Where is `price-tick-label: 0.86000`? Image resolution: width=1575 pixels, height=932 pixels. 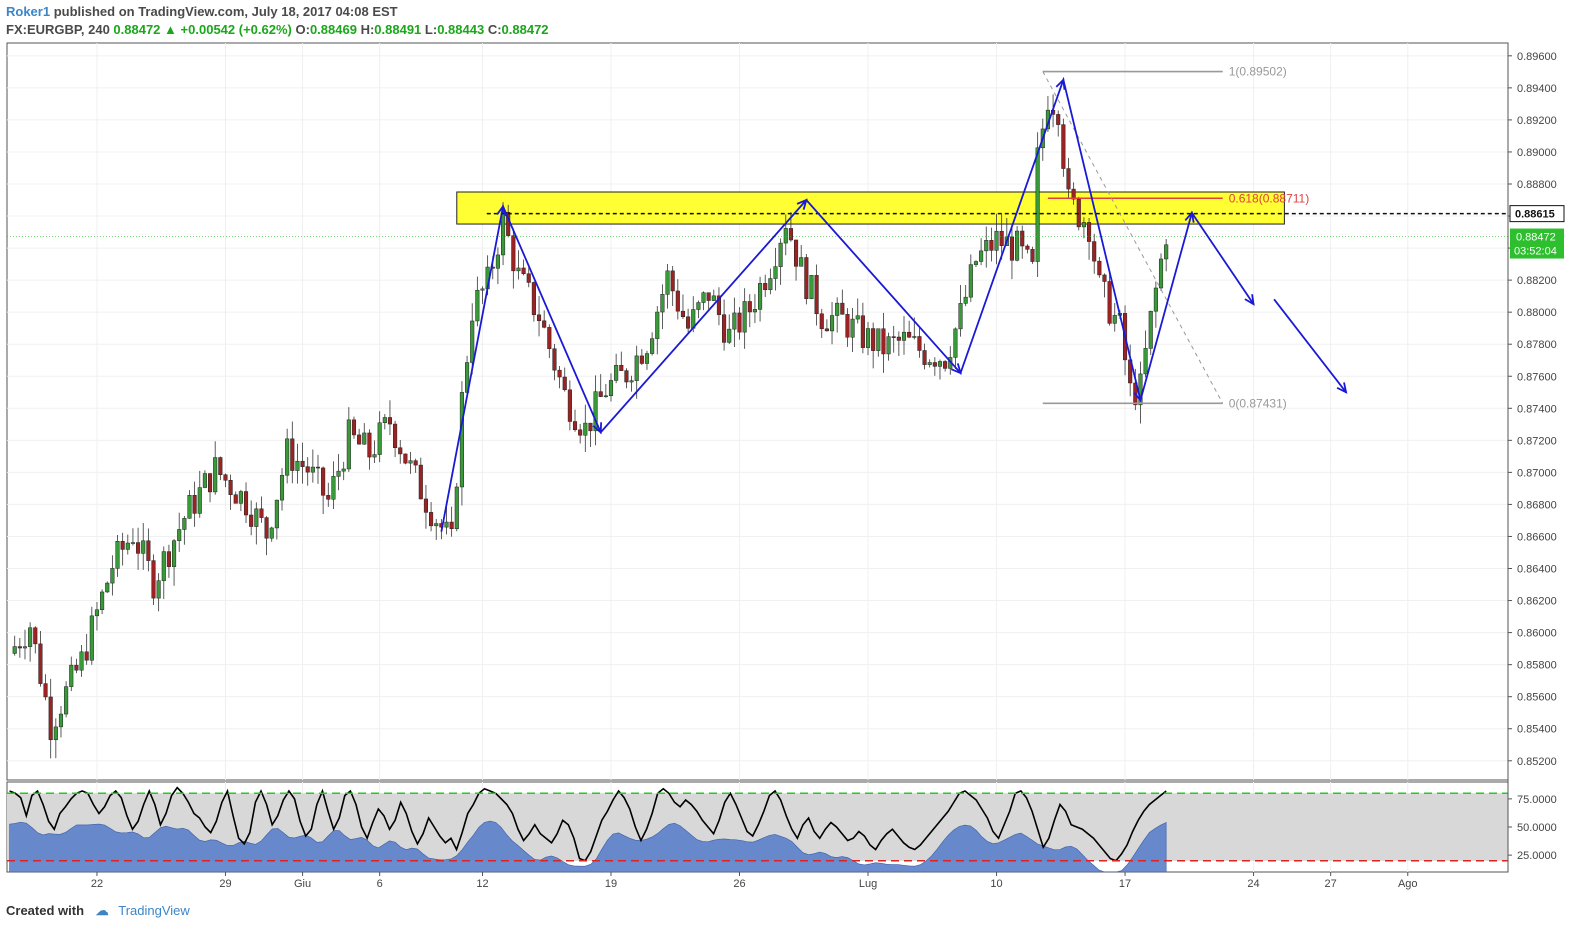
price-tick-label: 0.86000 is located at coordinates (1537, 634).